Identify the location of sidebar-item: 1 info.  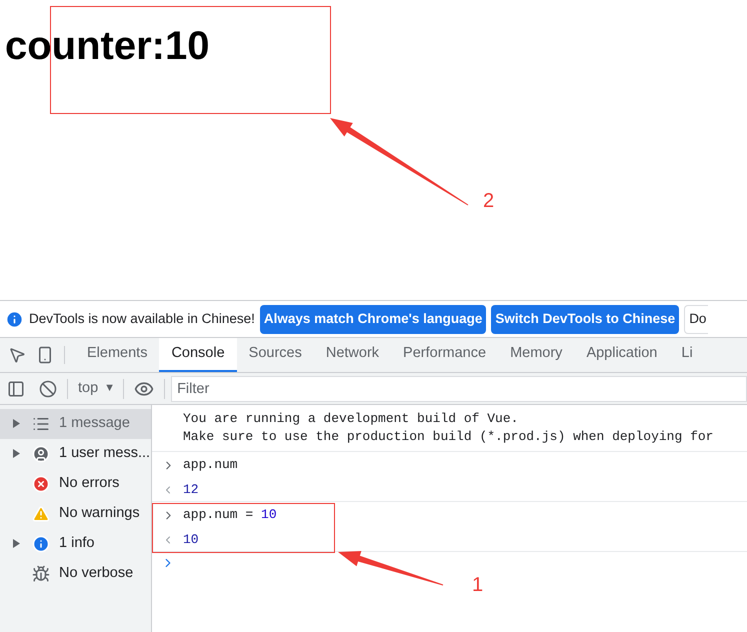
(75, 544).